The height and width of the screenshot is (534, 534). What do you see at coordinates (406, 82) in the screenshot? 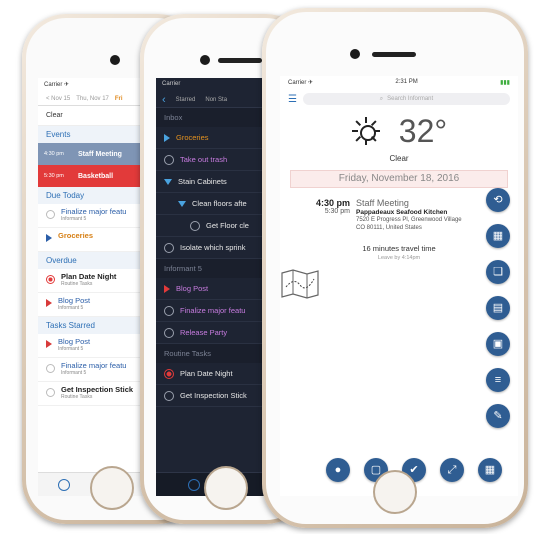
I see `clock: 2:31 PM` at bounding box center [406, 82].